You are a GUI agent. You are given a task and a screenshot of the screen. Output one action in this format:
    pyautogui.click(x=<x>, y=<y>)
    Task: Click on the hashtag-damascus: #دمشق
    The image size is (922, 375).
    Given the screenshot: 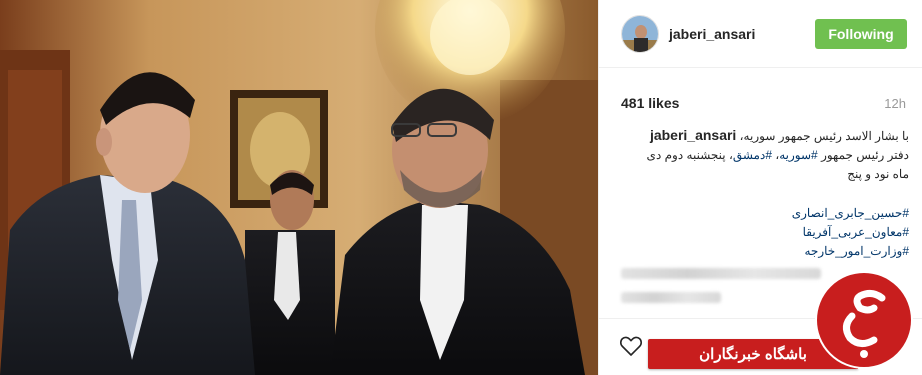 What is the action you would take?
    pyautogui.click(x=752, y=155)
    